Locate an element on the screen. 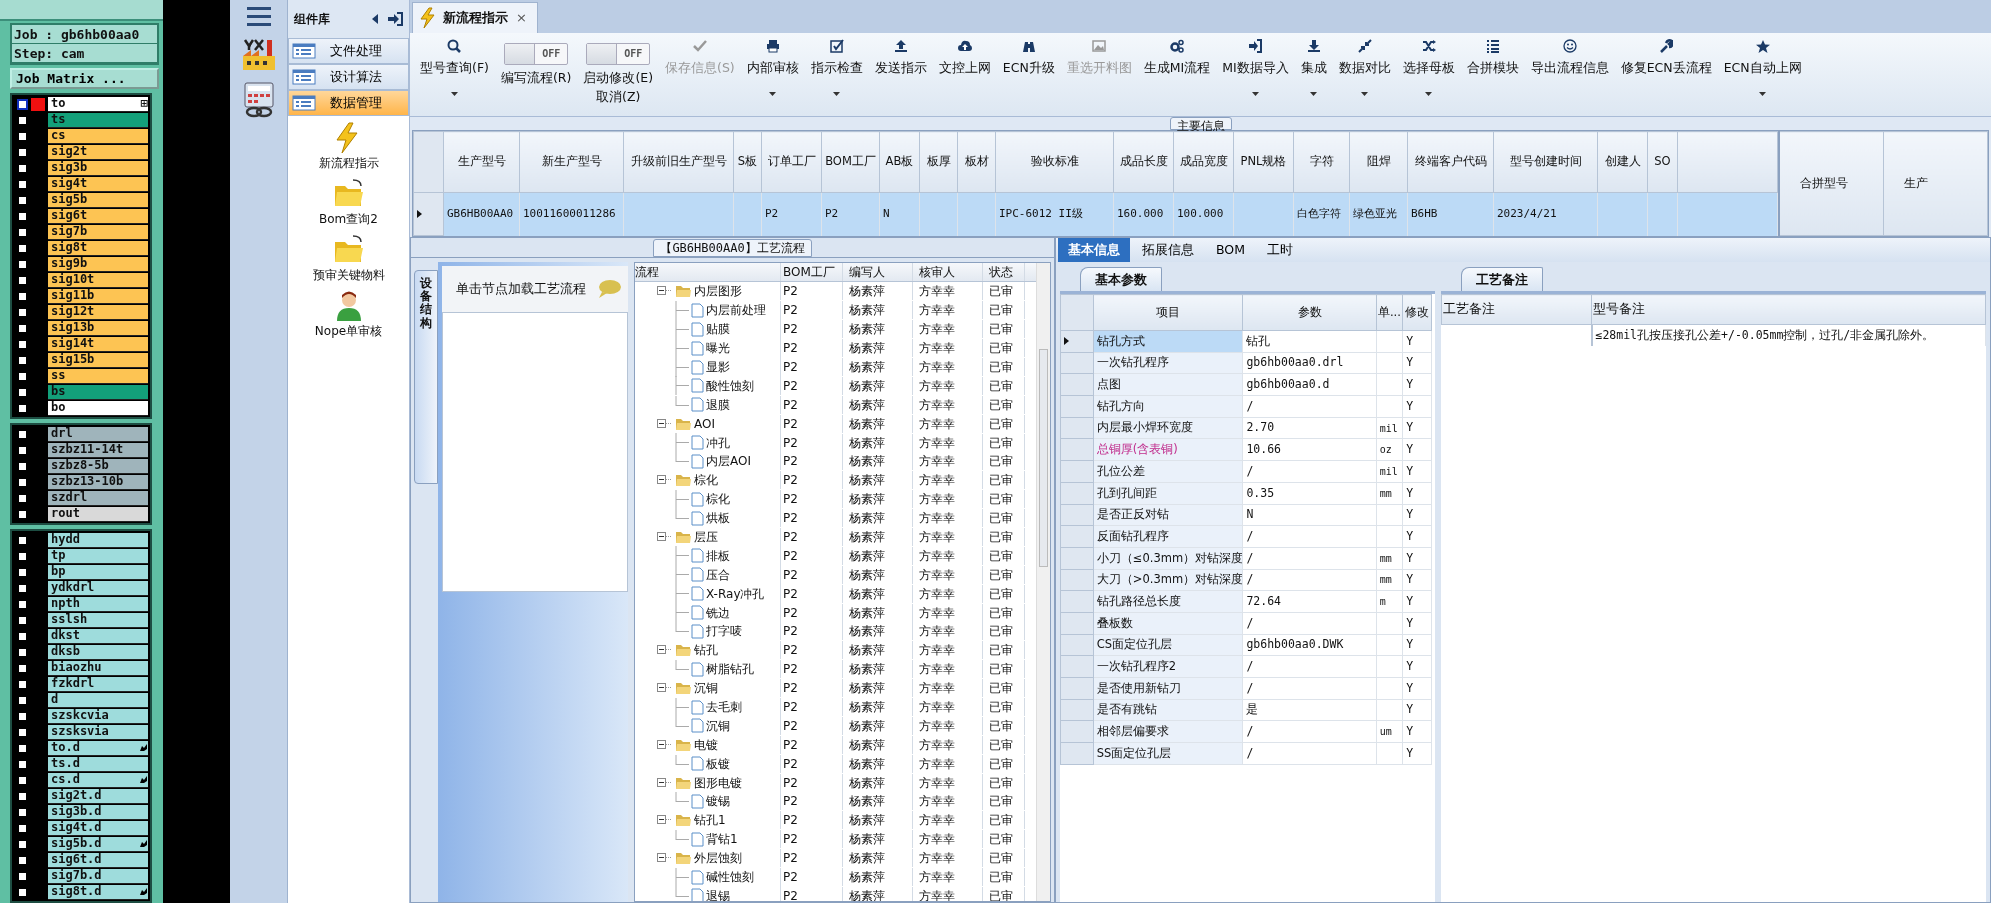 The width and height of the screenshot is (1991, 903). column-header: 流程 is located at coordinates (708, 272).